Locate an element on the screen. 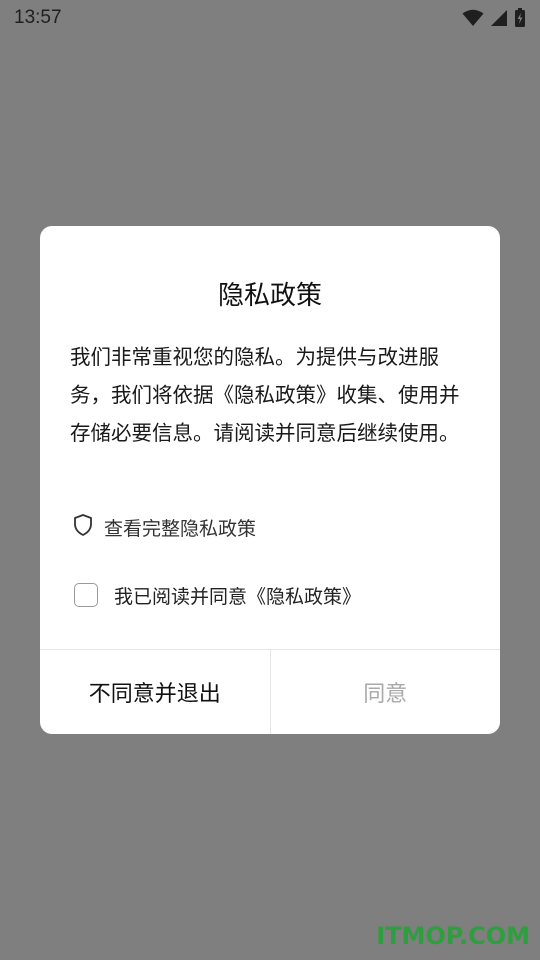  wifi-icon is located at coordinates (473, 18).